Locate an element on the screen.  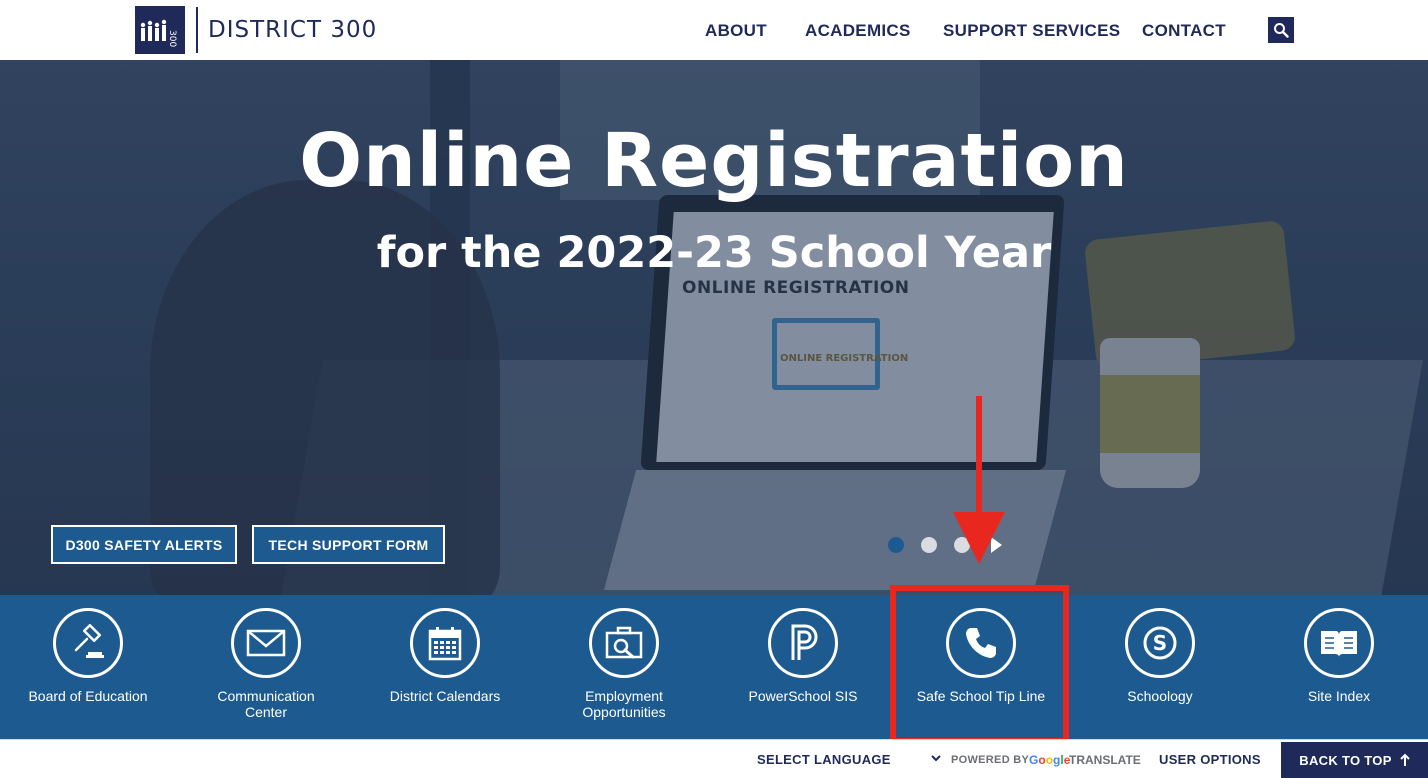
book-icon is located at coordinates (1339, 644).